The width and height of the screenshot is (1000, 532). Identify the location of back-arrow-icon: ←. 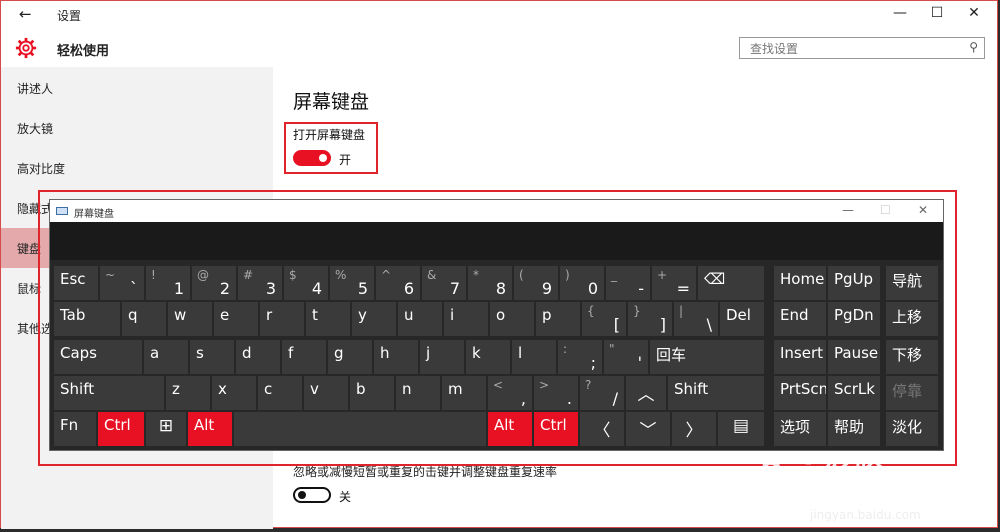
(25, 14).